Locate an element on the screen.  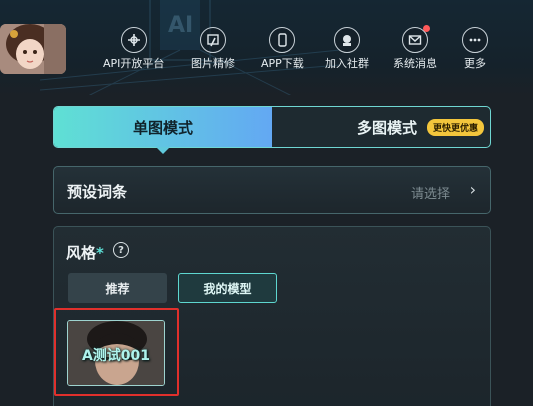
nav-label-more: 更多 is located at coordinates (475, 63).